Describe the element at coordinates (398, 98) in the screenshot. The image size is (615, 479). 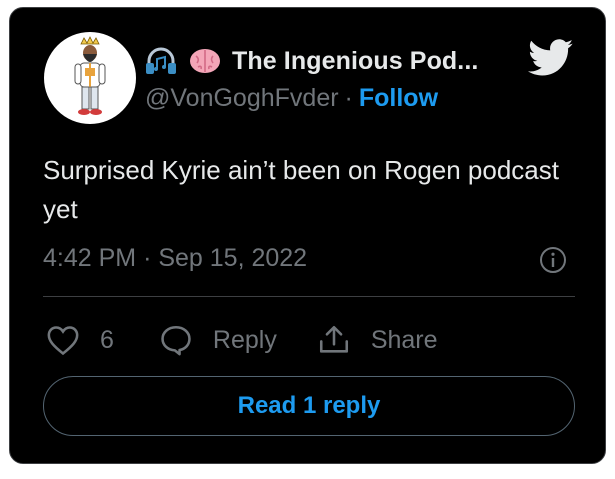
I see `follow-button: Follow` at that location.